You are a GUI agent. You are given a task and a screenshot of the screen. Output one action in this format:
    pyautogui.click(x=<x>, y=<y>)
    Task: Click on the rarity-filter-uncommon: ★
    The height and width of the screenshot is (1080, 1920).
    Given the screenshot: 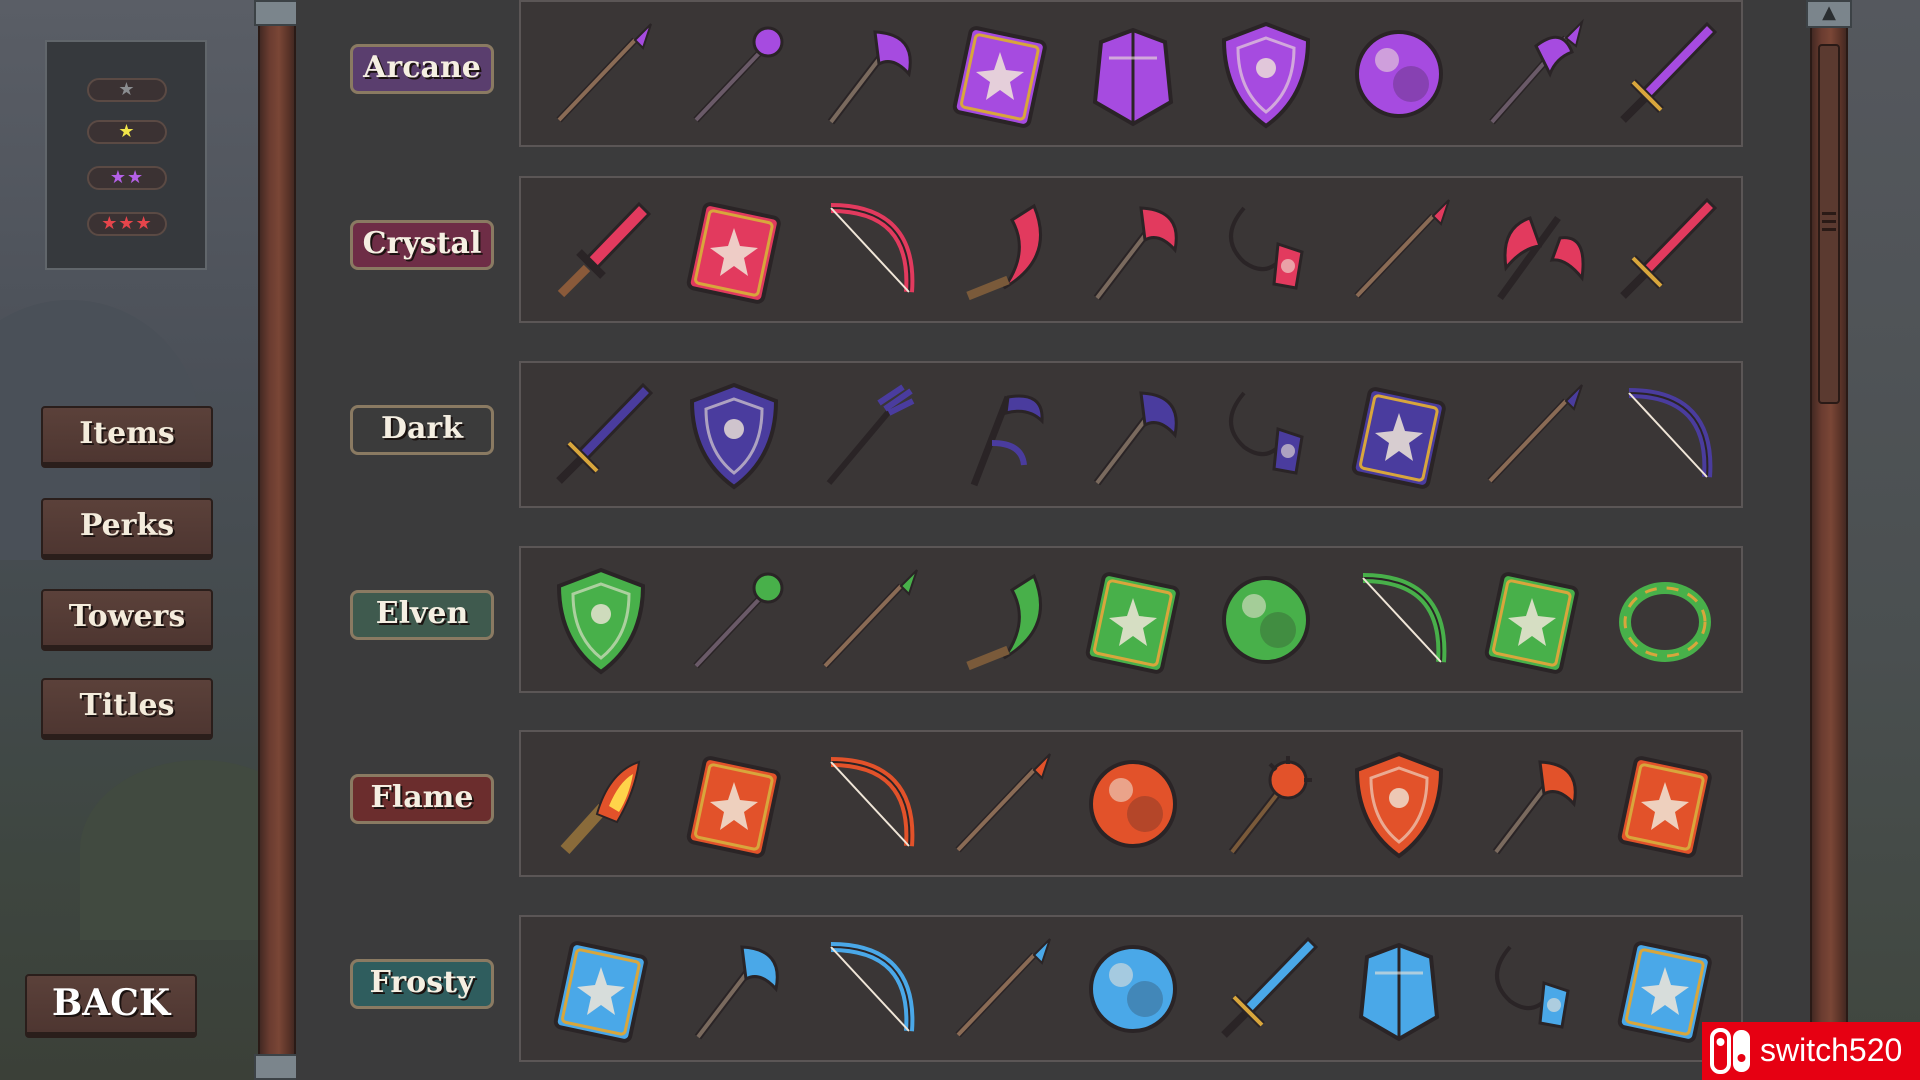 What is the action you would take?
    pyautogui.click(x=127, y=132)
    